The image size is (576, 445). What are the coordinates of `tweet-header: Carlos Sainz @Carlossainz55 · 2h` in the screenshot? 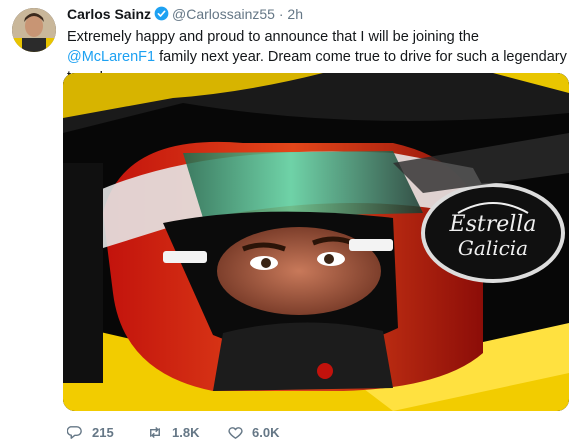 It's located at (185, 14).